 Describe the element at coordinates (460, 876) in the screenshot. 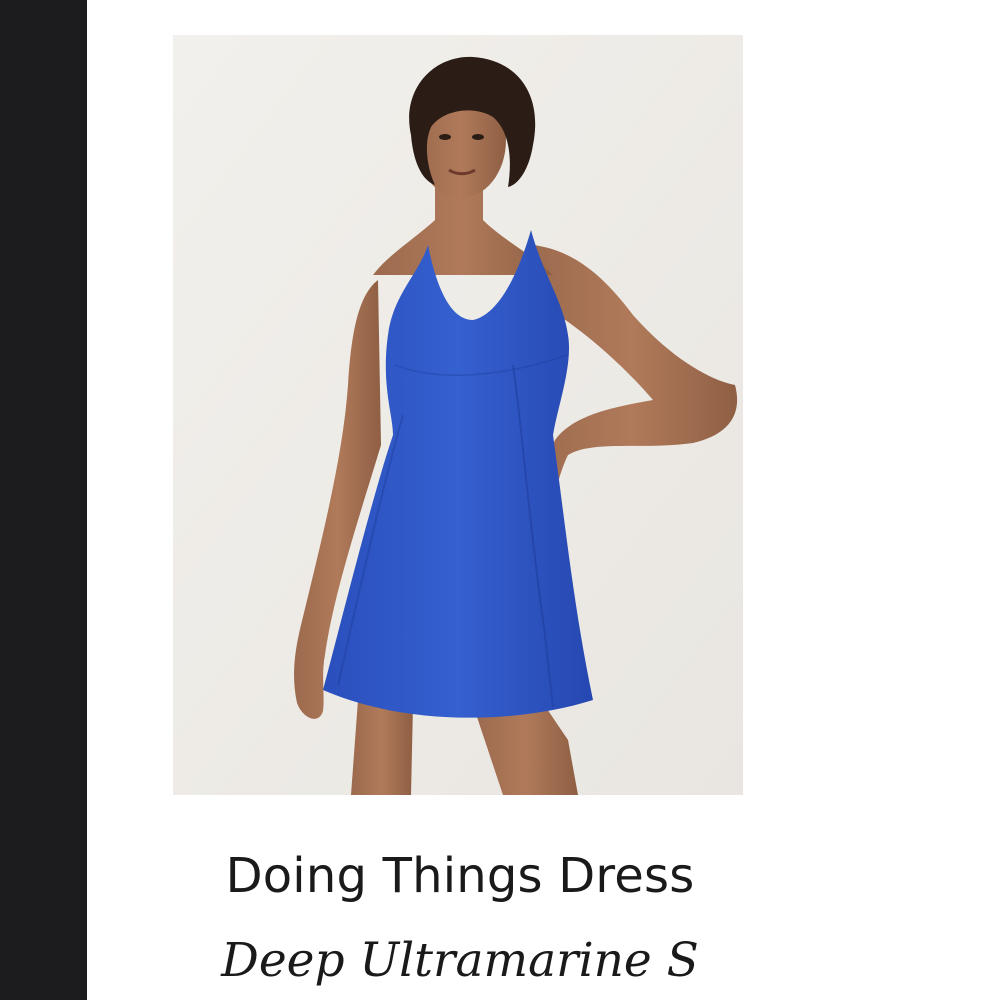

I see `product-title: Doing Things Dress` at that location.